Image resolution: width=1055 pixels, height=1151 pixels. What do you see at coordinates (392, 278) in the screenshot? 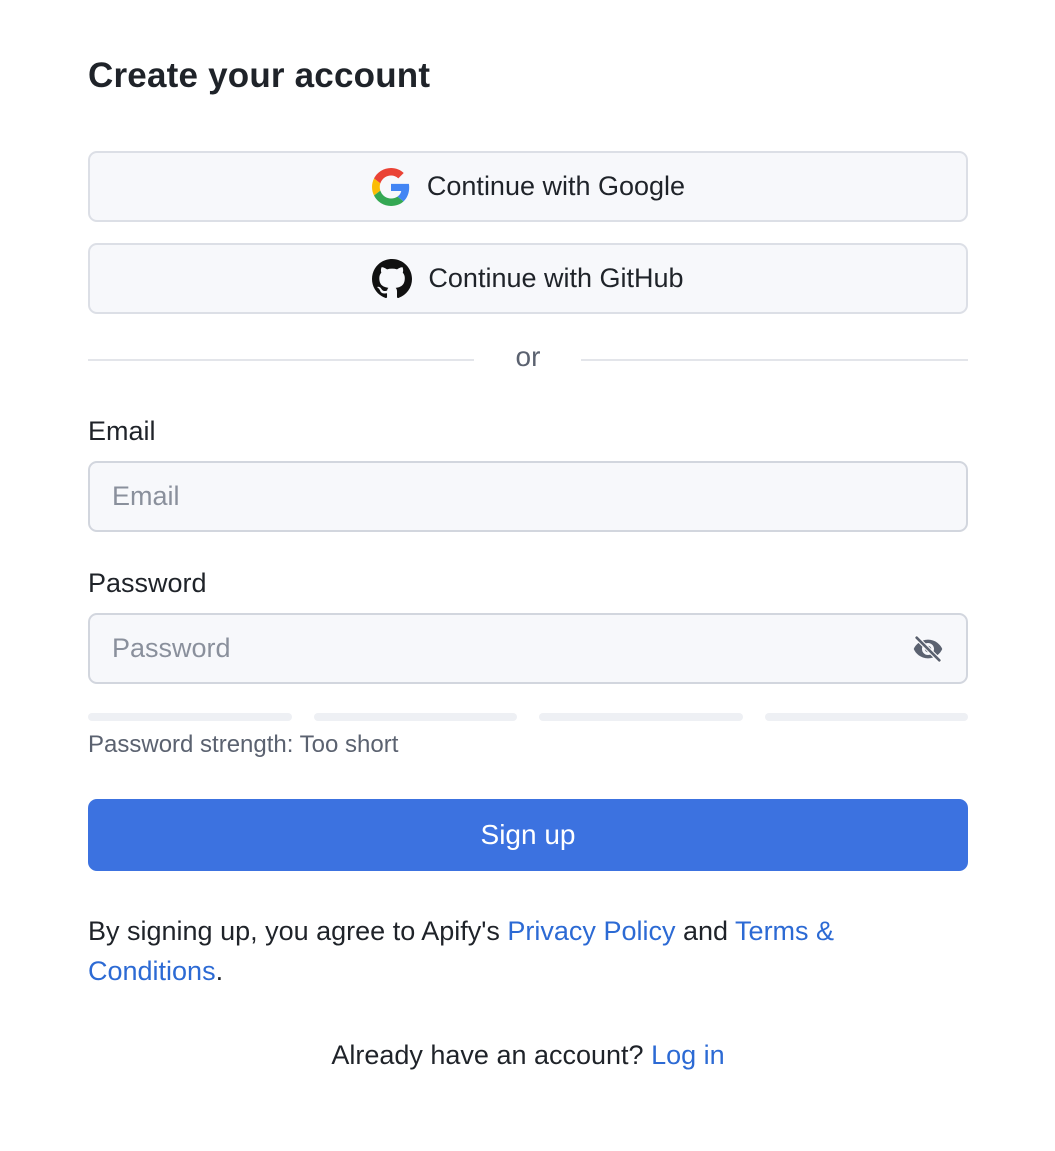
I see `github-logo-icon` at bounding box center [392, 278].